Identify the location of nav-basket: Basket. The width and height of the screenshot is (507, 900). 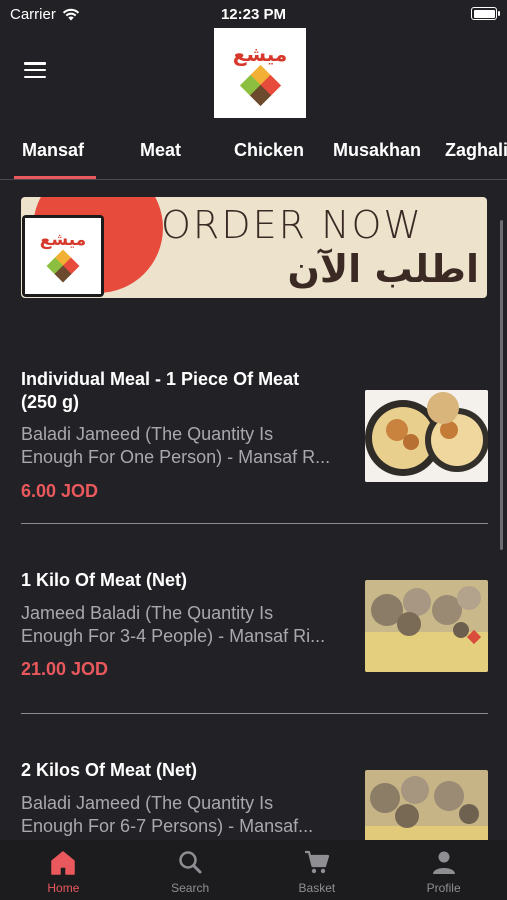
(317, 870).